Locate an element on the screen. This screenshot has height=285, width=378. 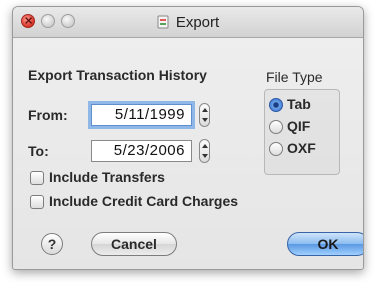
from-date-stepper is located at coordinates (204, 115).